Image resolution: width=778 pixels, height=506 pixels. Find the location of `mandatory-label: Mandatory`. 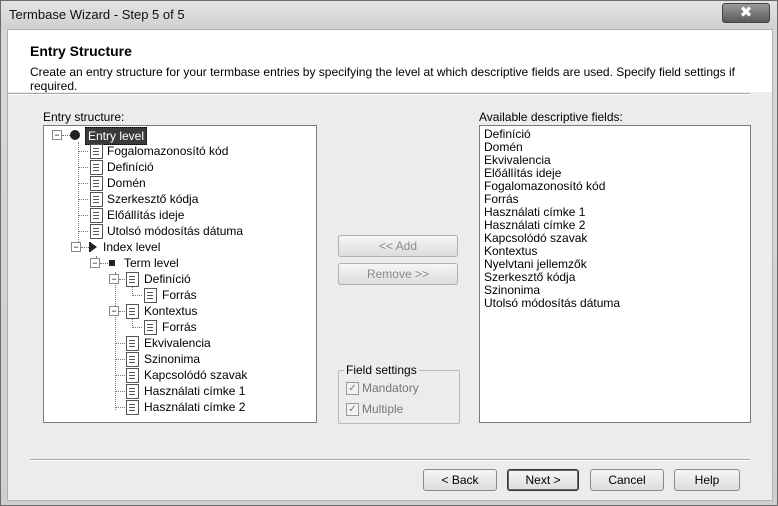

mandatory-label: Mandatory is located at coordinates (390, 388).